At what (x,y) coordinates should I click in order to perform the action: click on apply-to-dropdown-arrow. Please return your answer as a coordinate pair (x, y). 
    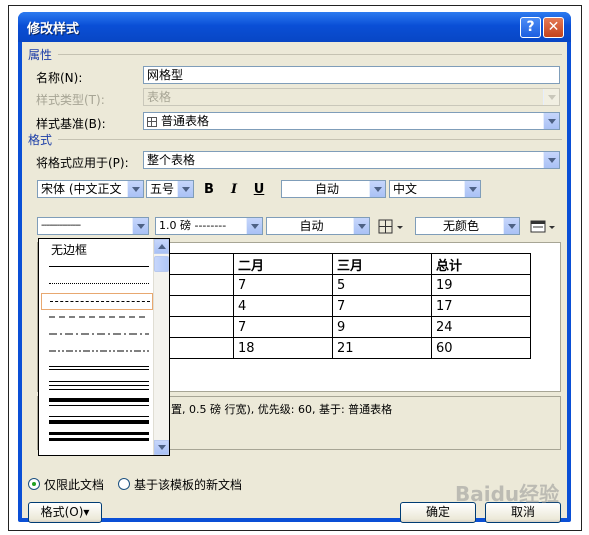
    Looking at the image, I should click on (551, 160).